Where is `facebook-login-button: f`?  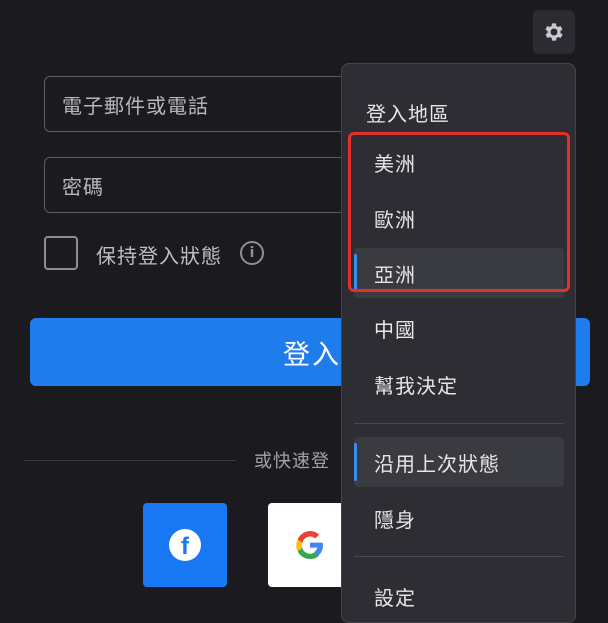
facebook-login-button: f is located at coordinates (185, 545).